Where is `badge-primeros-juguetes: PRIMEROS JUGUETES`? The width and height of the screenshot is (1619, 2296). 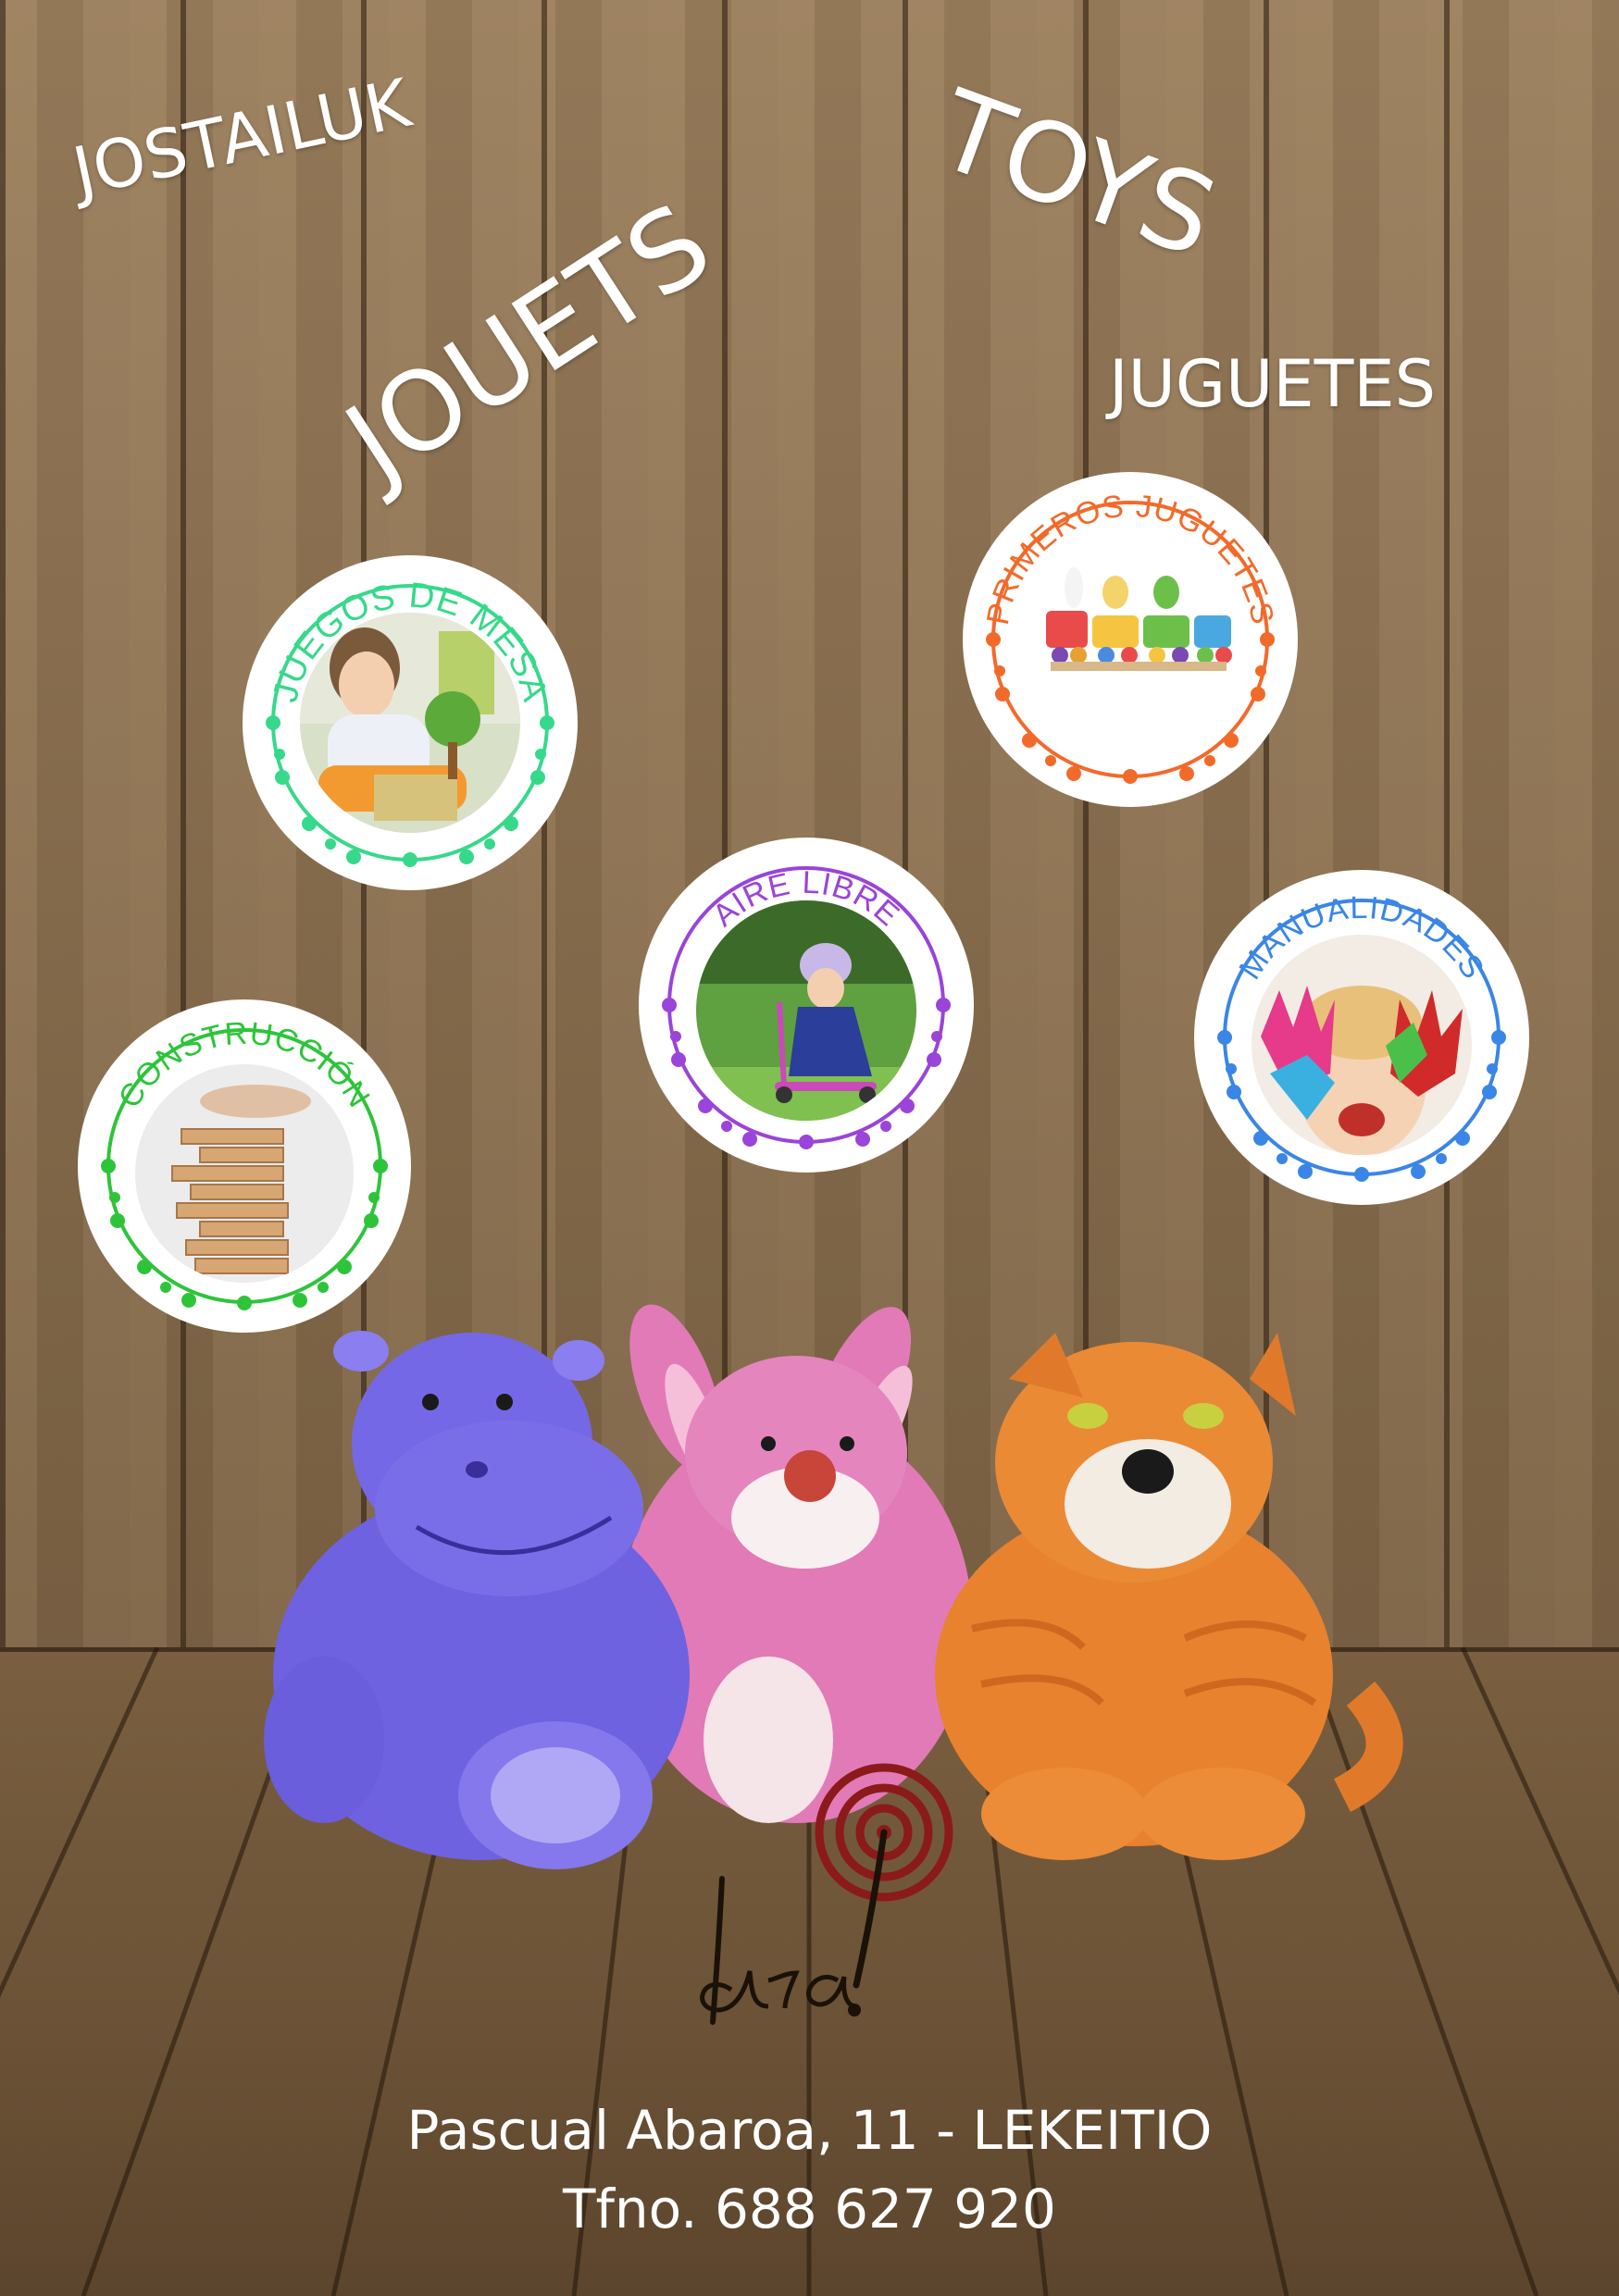
badge-primeros-juguetes: PRIMEROS JUGUETES is located at coordinates (1130, 640).